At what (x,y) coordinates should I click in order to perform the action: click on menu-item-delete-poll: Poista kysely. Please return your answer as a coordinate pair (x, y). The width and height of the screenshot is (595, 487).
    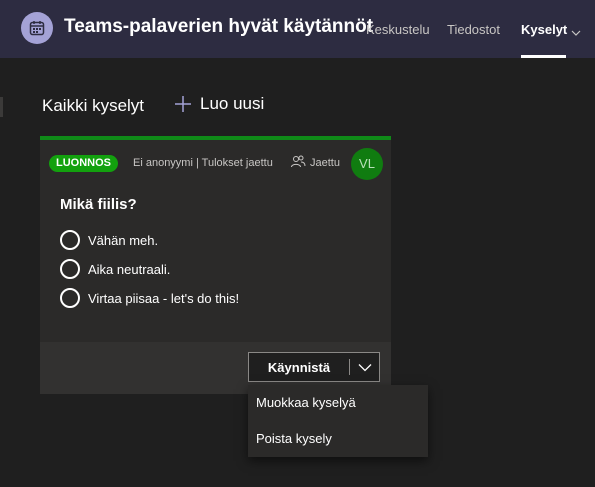
    Looking at the image, I should click on (338, 439).